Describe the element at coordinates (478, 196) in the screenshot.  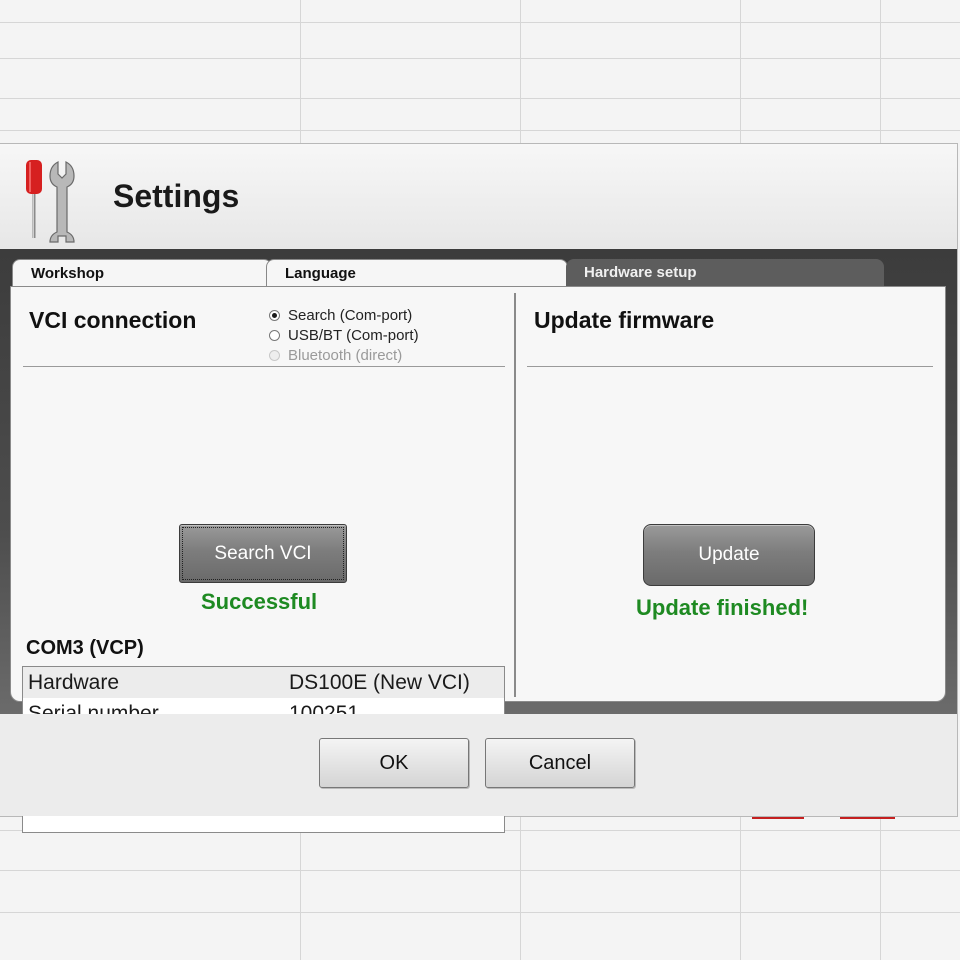
I see `title-bar: Settings` at that location.